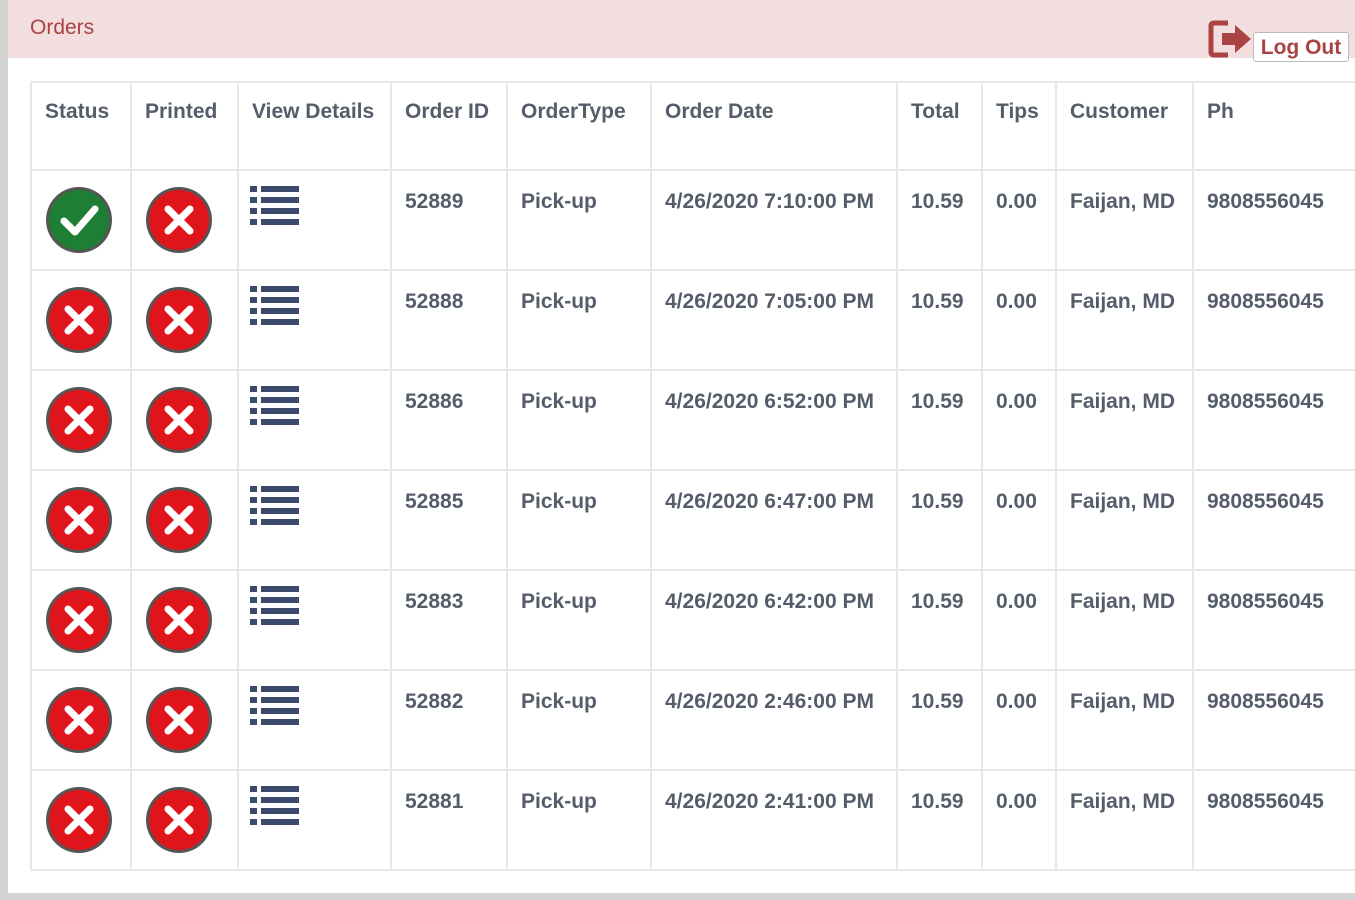 This screenshot has width=1355, height=900. I want to click on order-id-cell: 52889, so click(449, 220).